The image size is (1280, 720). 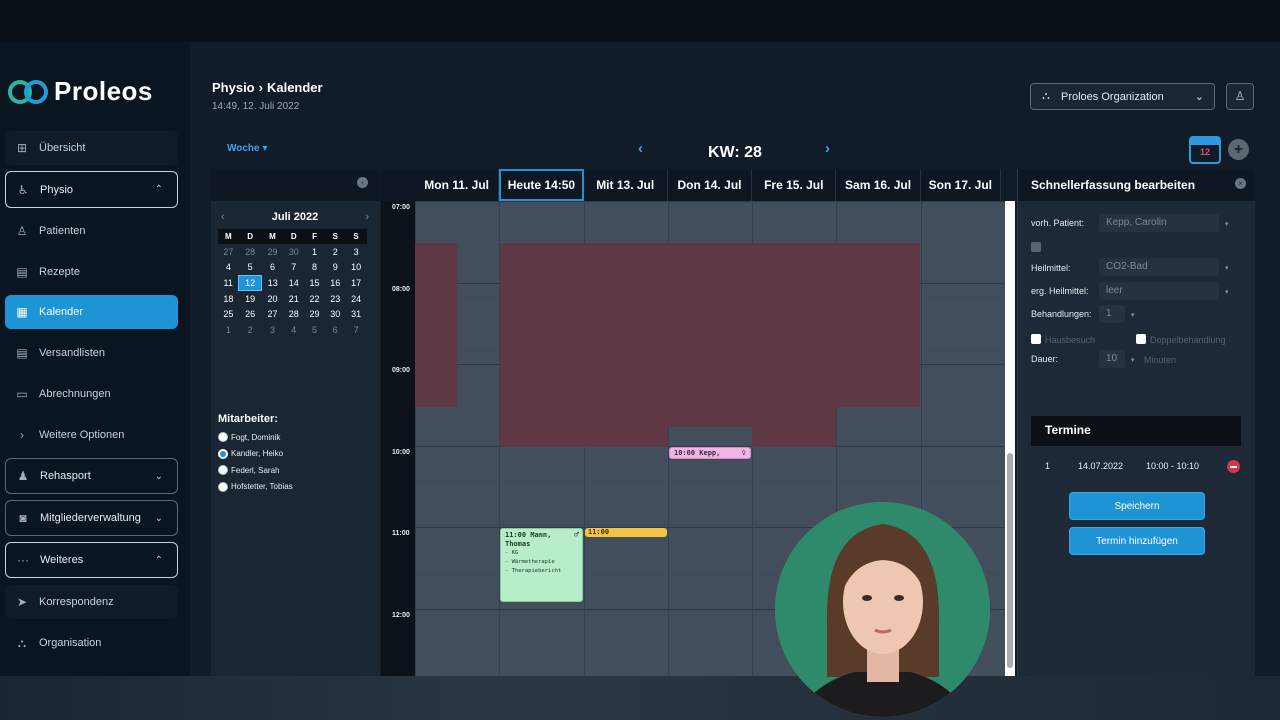 I want to click on mini-calendar-day: 17, so click(x=356, y=283).